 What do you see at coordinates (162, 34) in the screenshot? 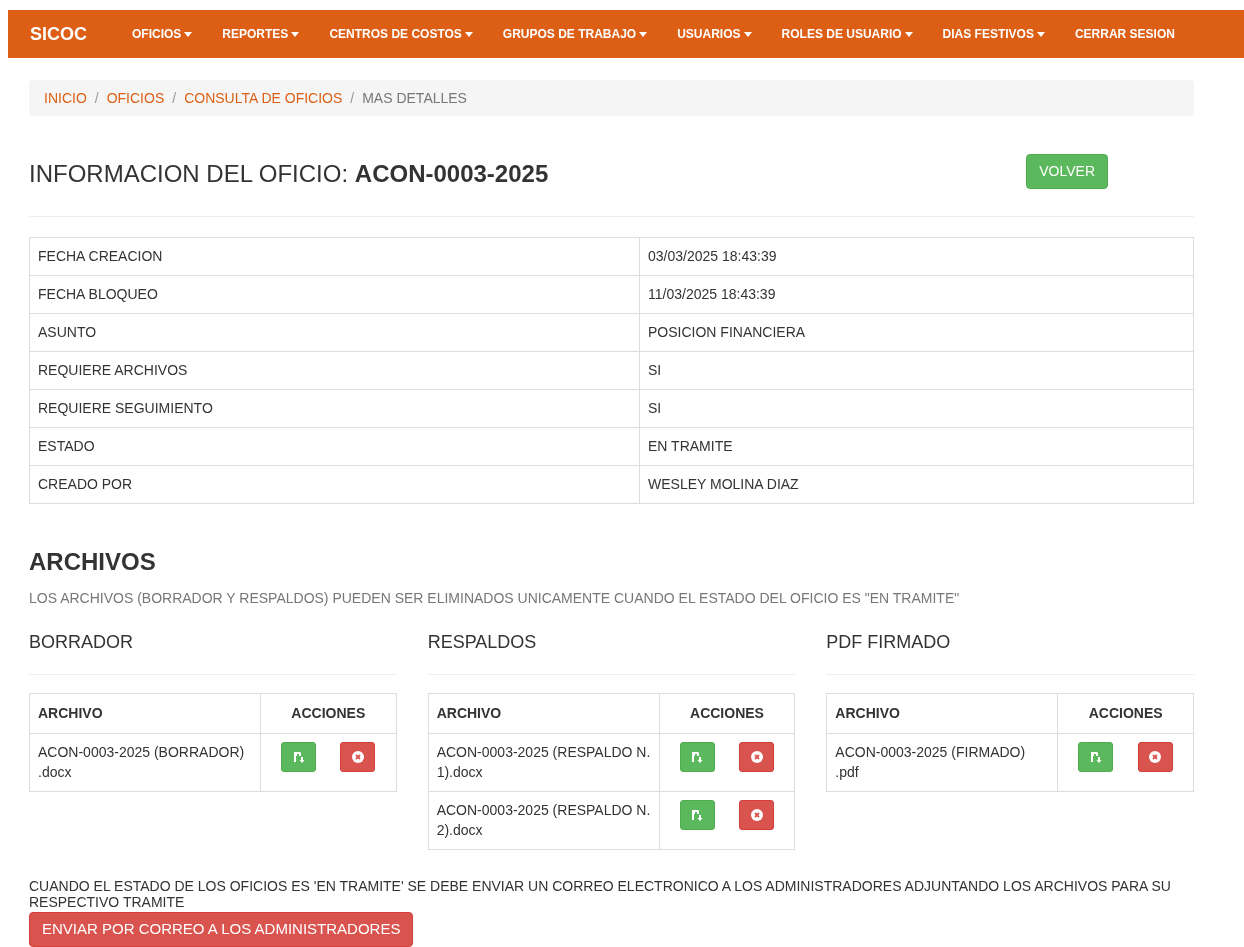
I see `nav-menu-item: OFICIOS` at bounding box center [162, 34].